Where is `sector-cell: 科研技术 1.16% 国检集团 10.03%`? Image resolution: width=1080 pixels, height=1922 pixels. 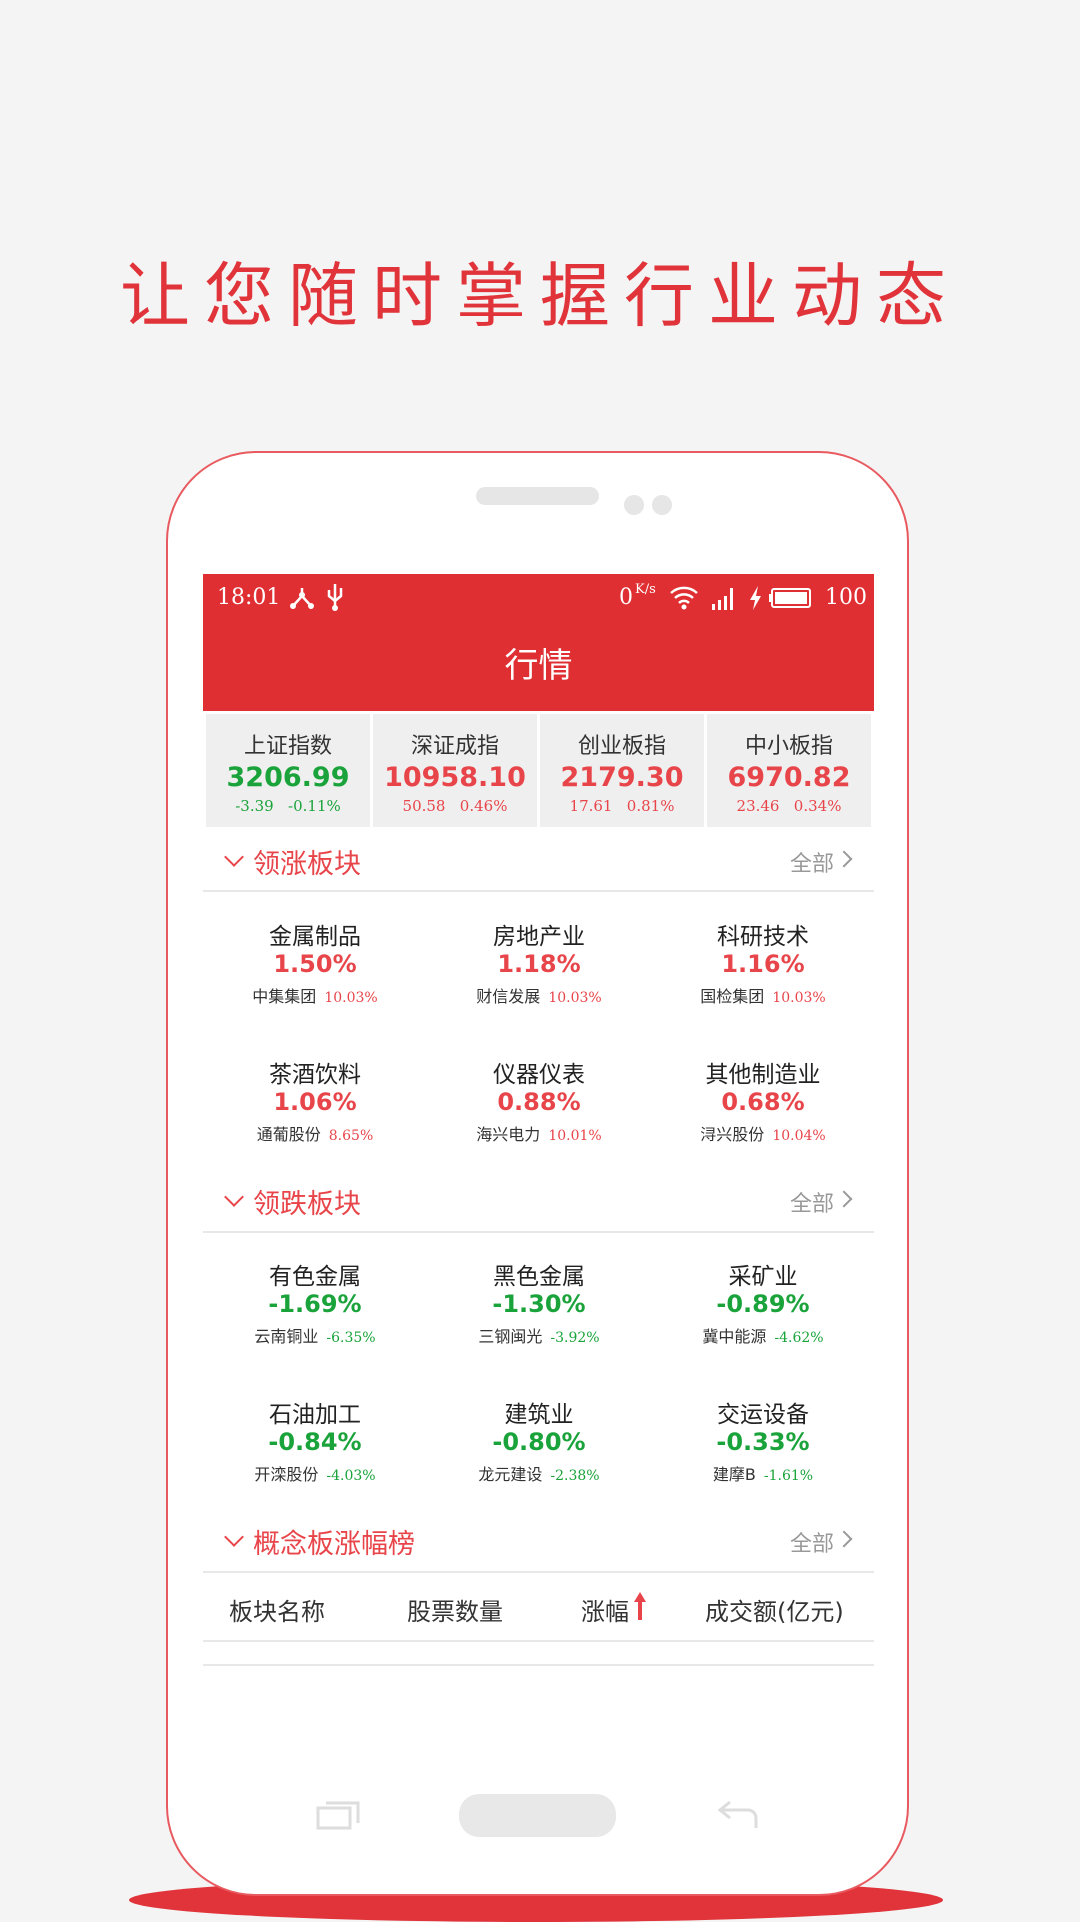
sector-cell: 科研技术 1.16% 国检集团 10.03% is located at coordinates (762, 962).